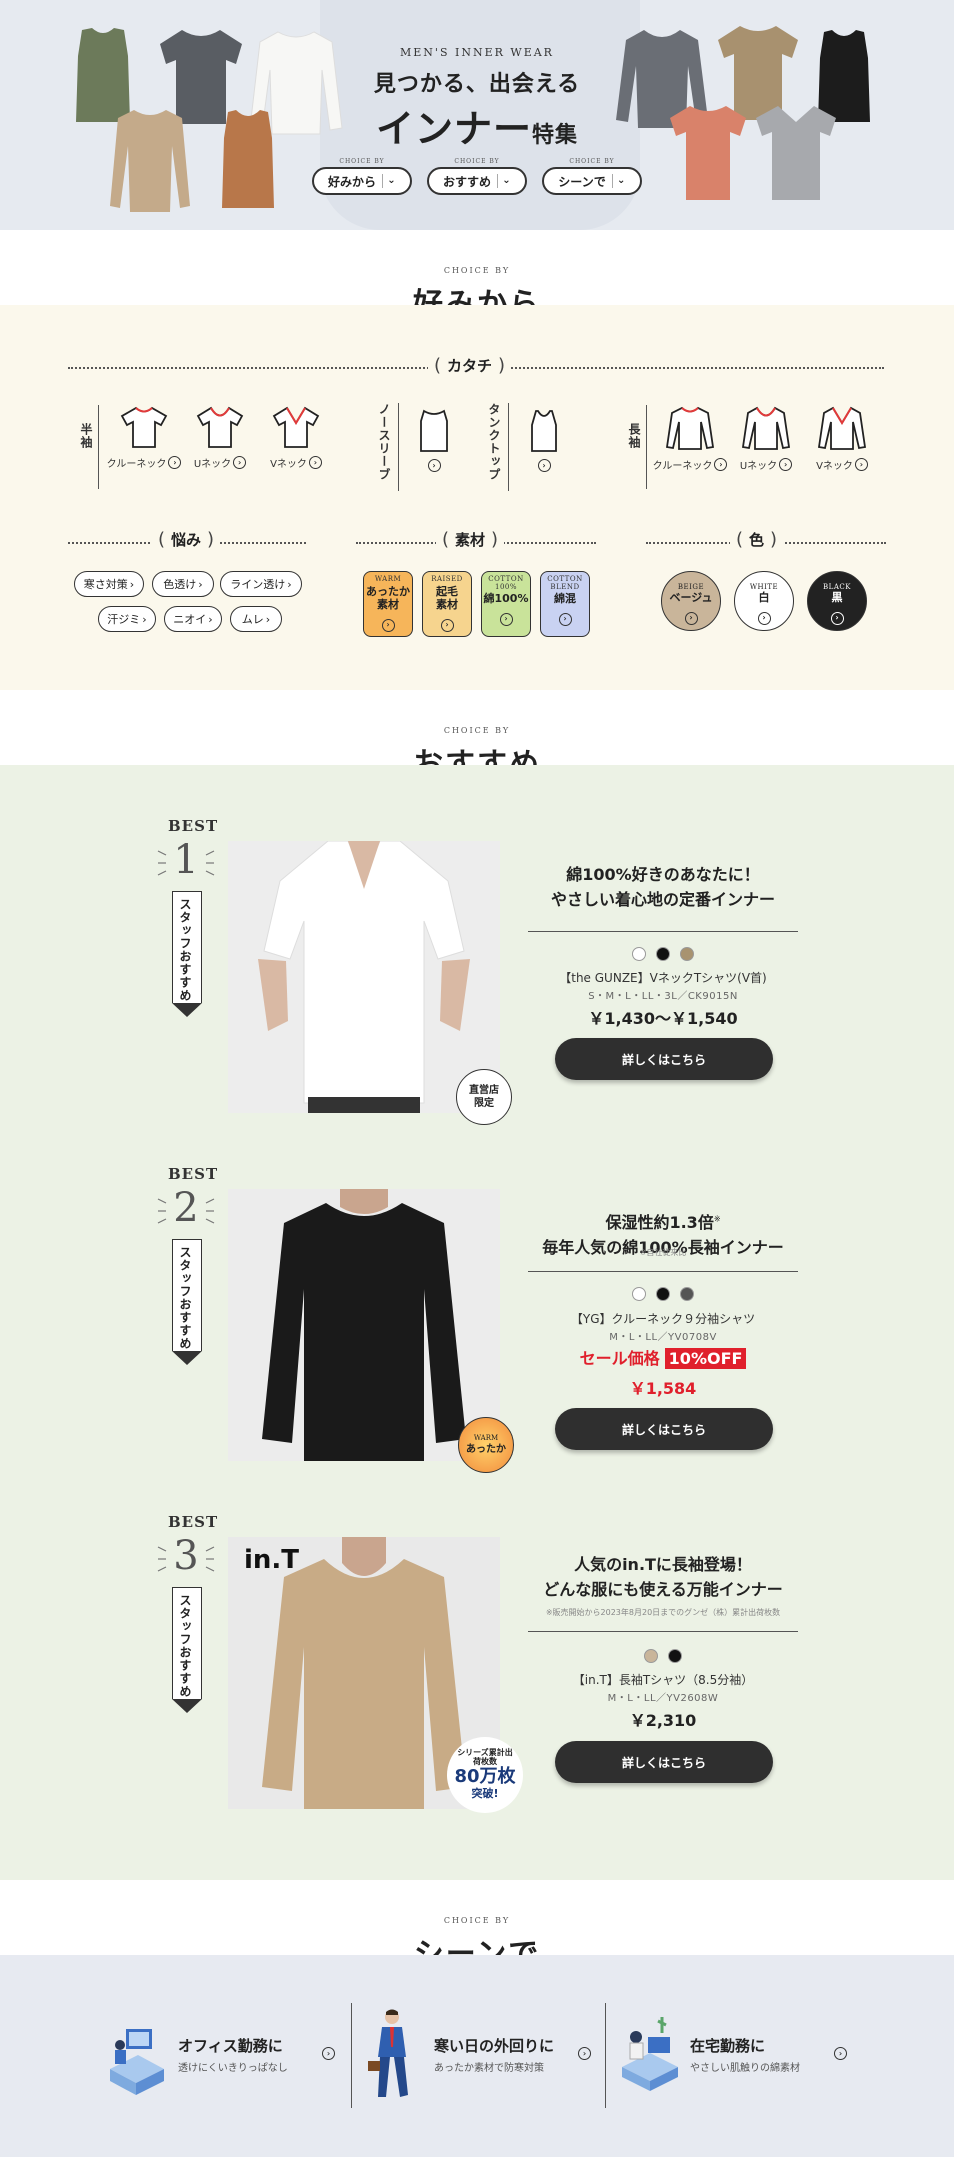 The width and height of the screenshot is (954, 2157). What do you see at coordinates (663, 1578) in the screenshot?
I see `product-headline: 人気のin.Tに長袖登場！ どんな服にも使える万能インナー` at bounding box center [663, 1578].